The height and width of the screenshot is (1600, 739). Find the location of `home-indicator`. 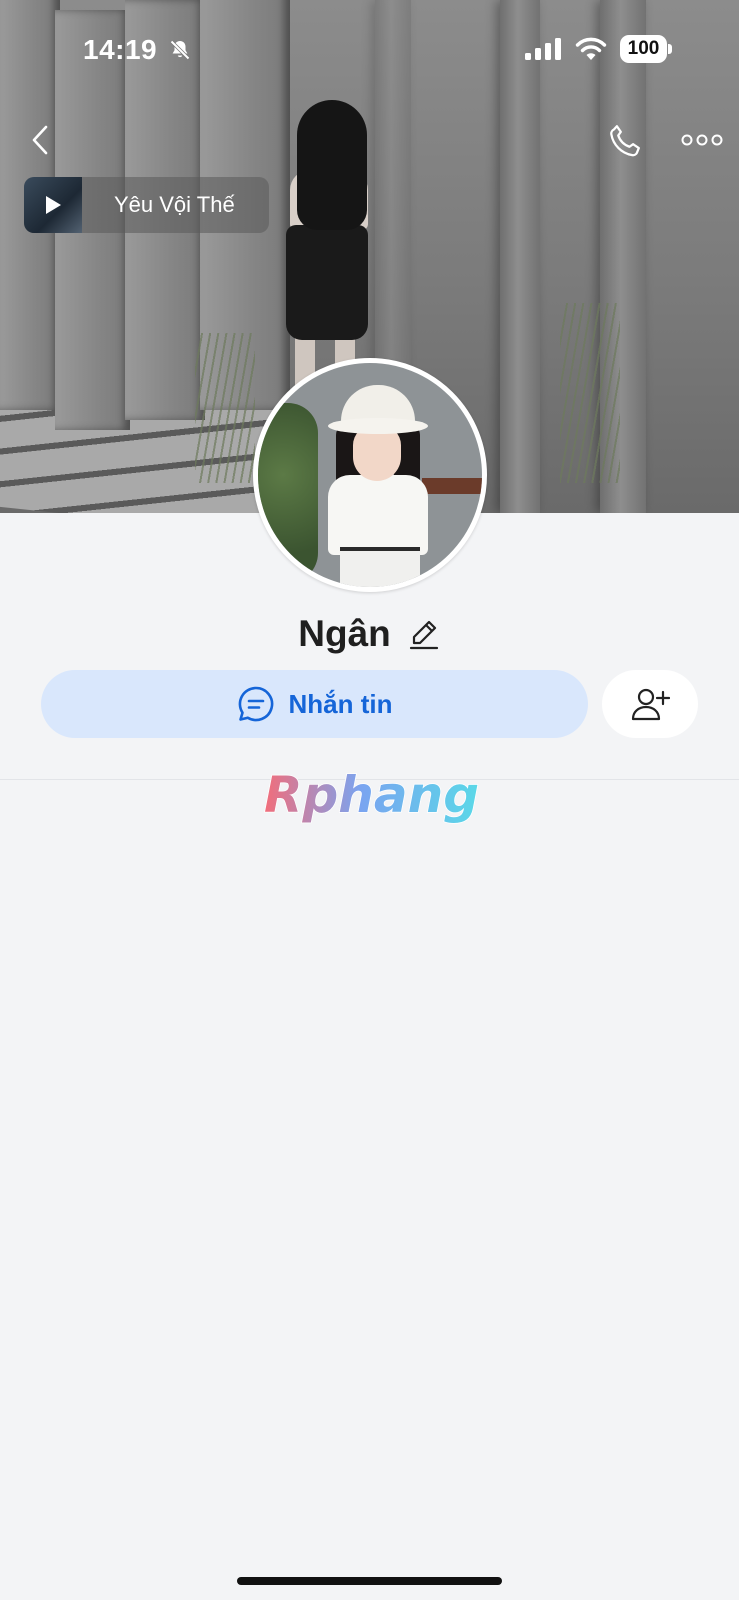

home-indicator is located at coordinates (369, 1581).